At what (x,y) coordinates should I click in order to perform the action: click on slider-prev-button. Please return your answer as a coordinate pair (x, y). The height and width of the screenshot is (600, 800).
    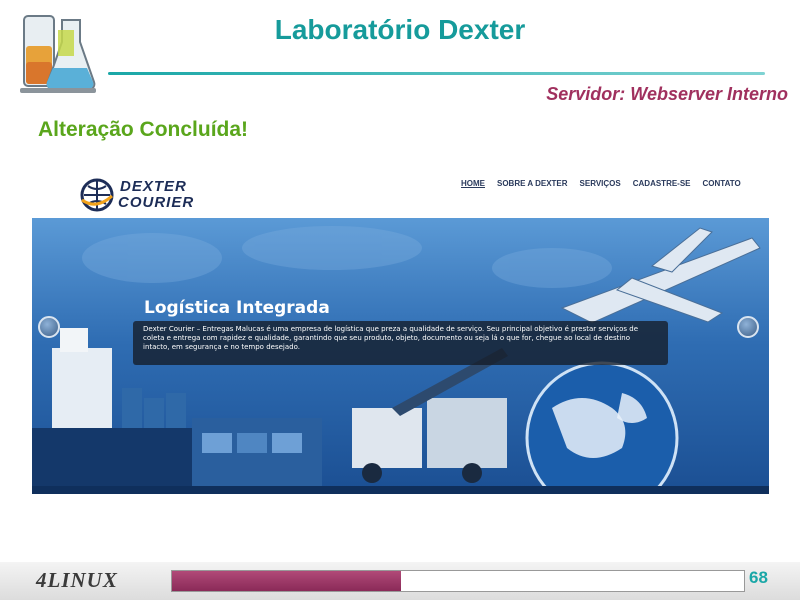
    Looking at the image, I should click on (49, 327).